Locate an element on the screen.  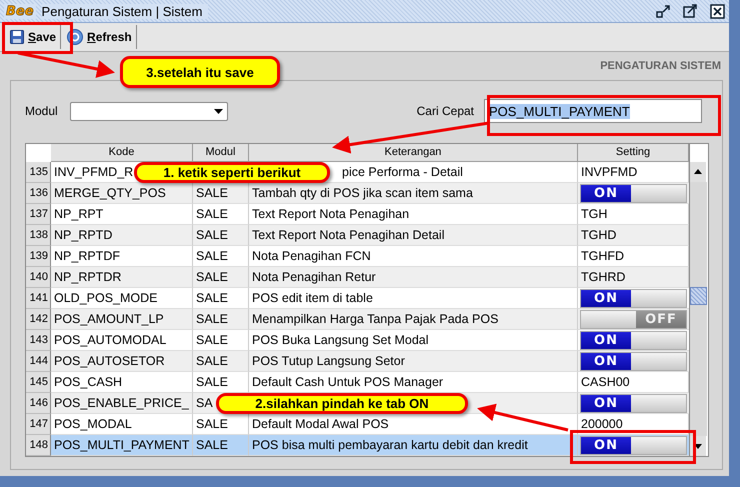
row-number: 144 is located at coordinates (38, 361).